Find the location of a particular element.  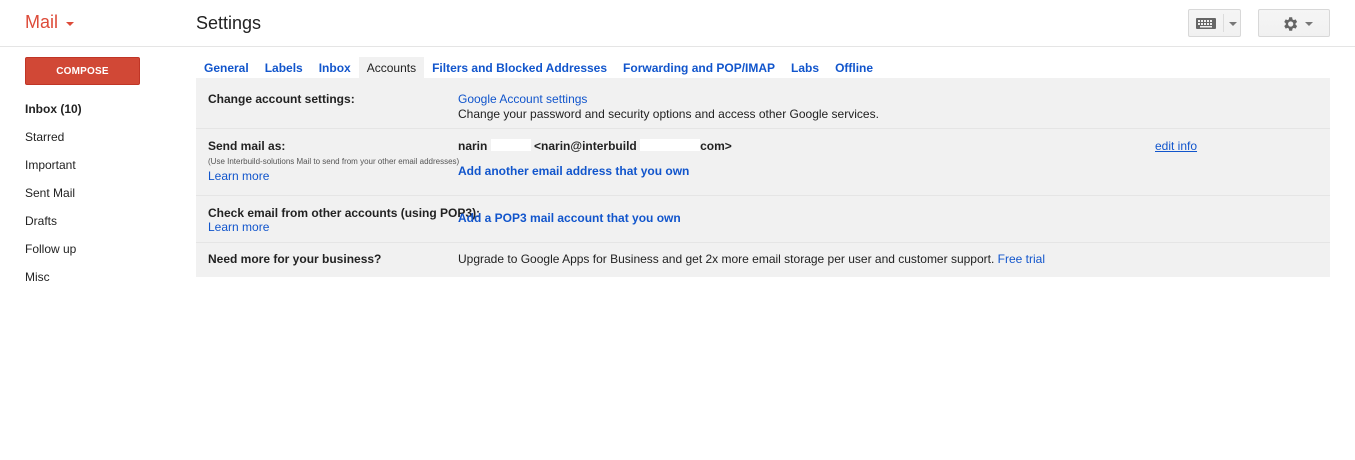

app-switcher: Mail is located at coordinates (50, 22).